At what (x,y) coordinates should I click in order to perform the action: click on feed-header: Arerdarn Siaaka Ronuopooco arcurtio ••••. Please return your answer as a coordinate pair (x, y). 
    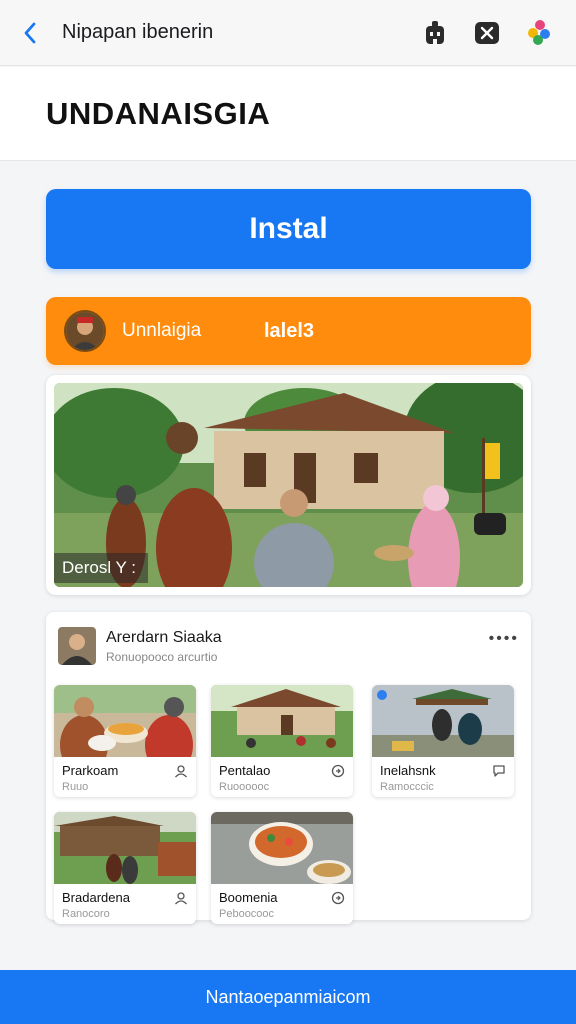
    Looking at the image, I should click on (288, 646).